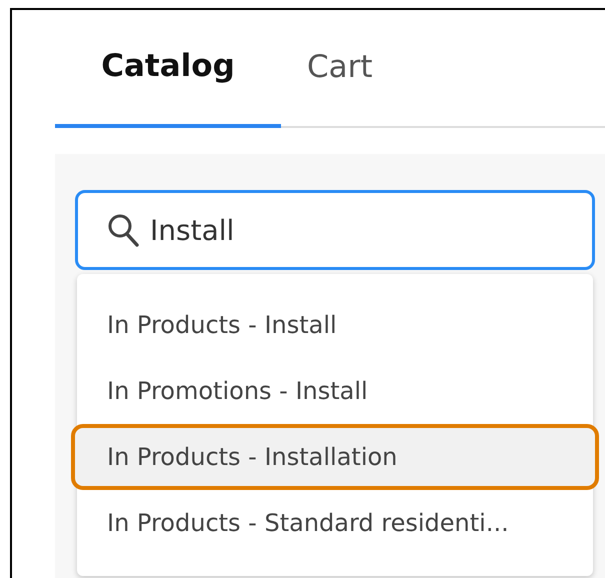 This screenshot has height=578, width=605. I want to click on search-field: Install, so click(335, 230).